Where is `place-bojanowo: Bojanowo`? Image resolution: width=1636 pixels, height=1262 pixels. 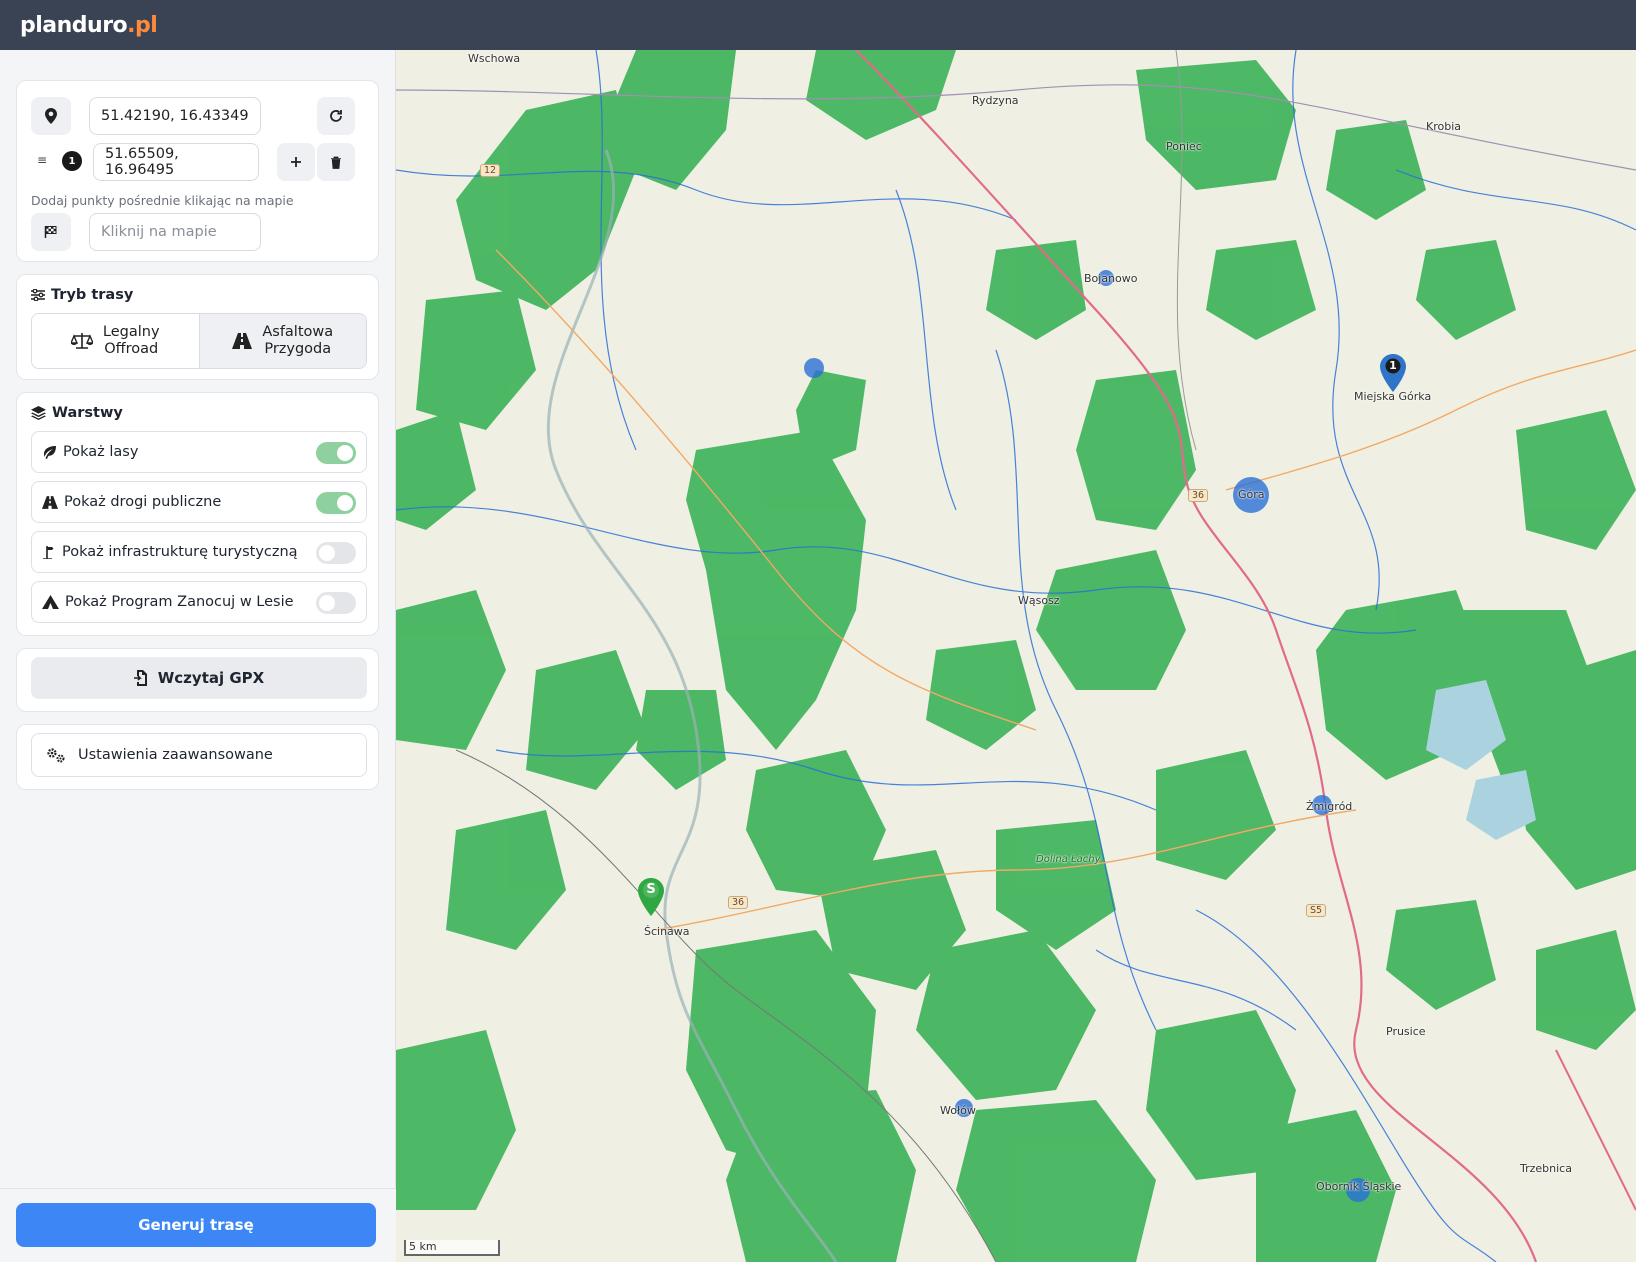 place-bojanowo: Bojanowo is located at coordinates (1111, 278).